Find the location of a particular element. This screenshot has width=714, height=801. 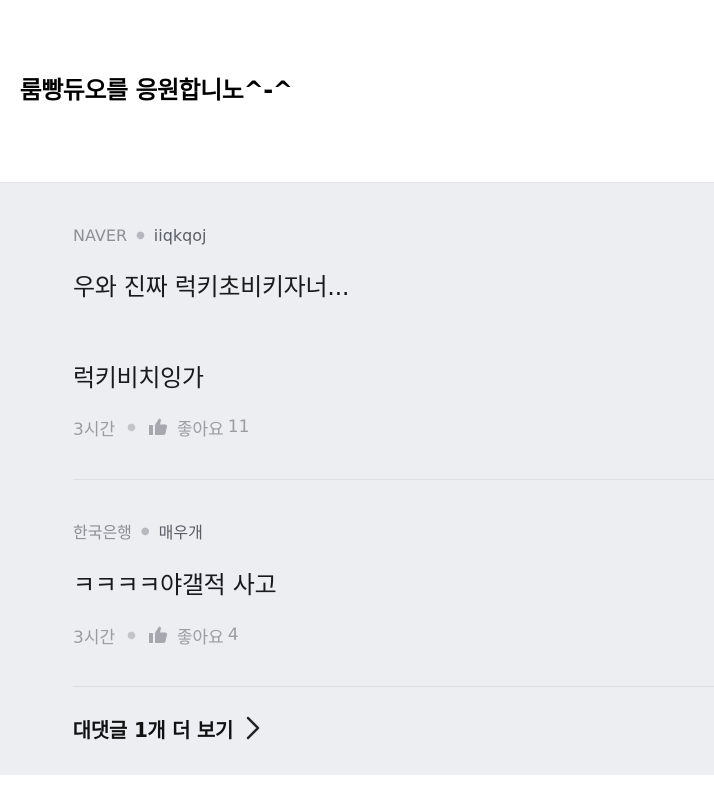

like-button: 좋아요 4 is located at coordinates (193, 635).